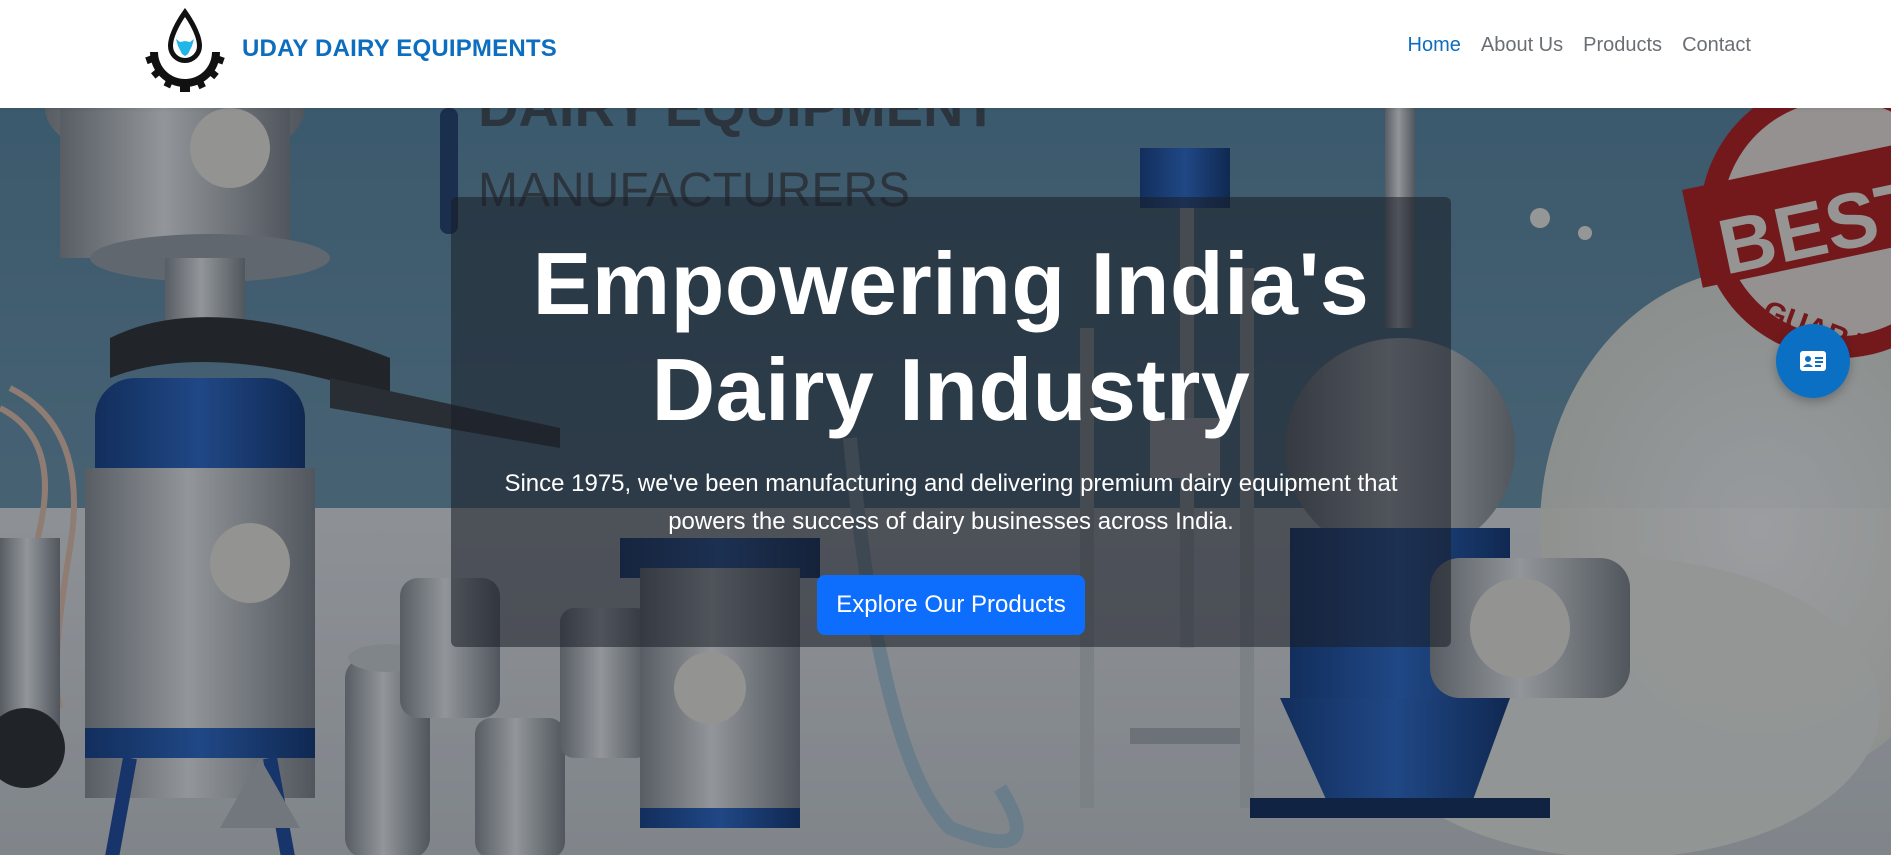  I want to click on nav-link-products: Products, so click(1622, 45).